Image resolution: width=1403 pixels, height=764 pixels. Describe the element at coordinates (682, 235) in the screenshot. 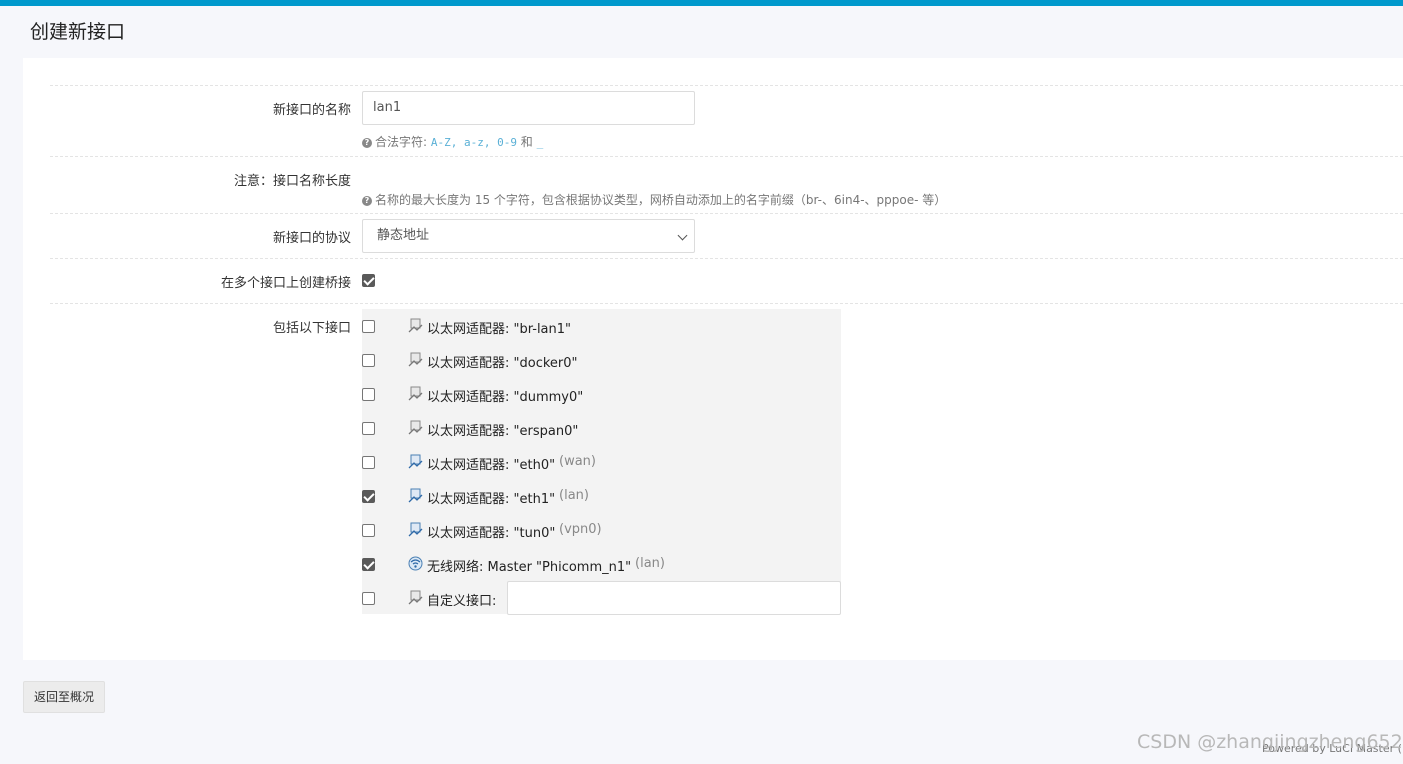

I see `chevron-down-icon` at that location.